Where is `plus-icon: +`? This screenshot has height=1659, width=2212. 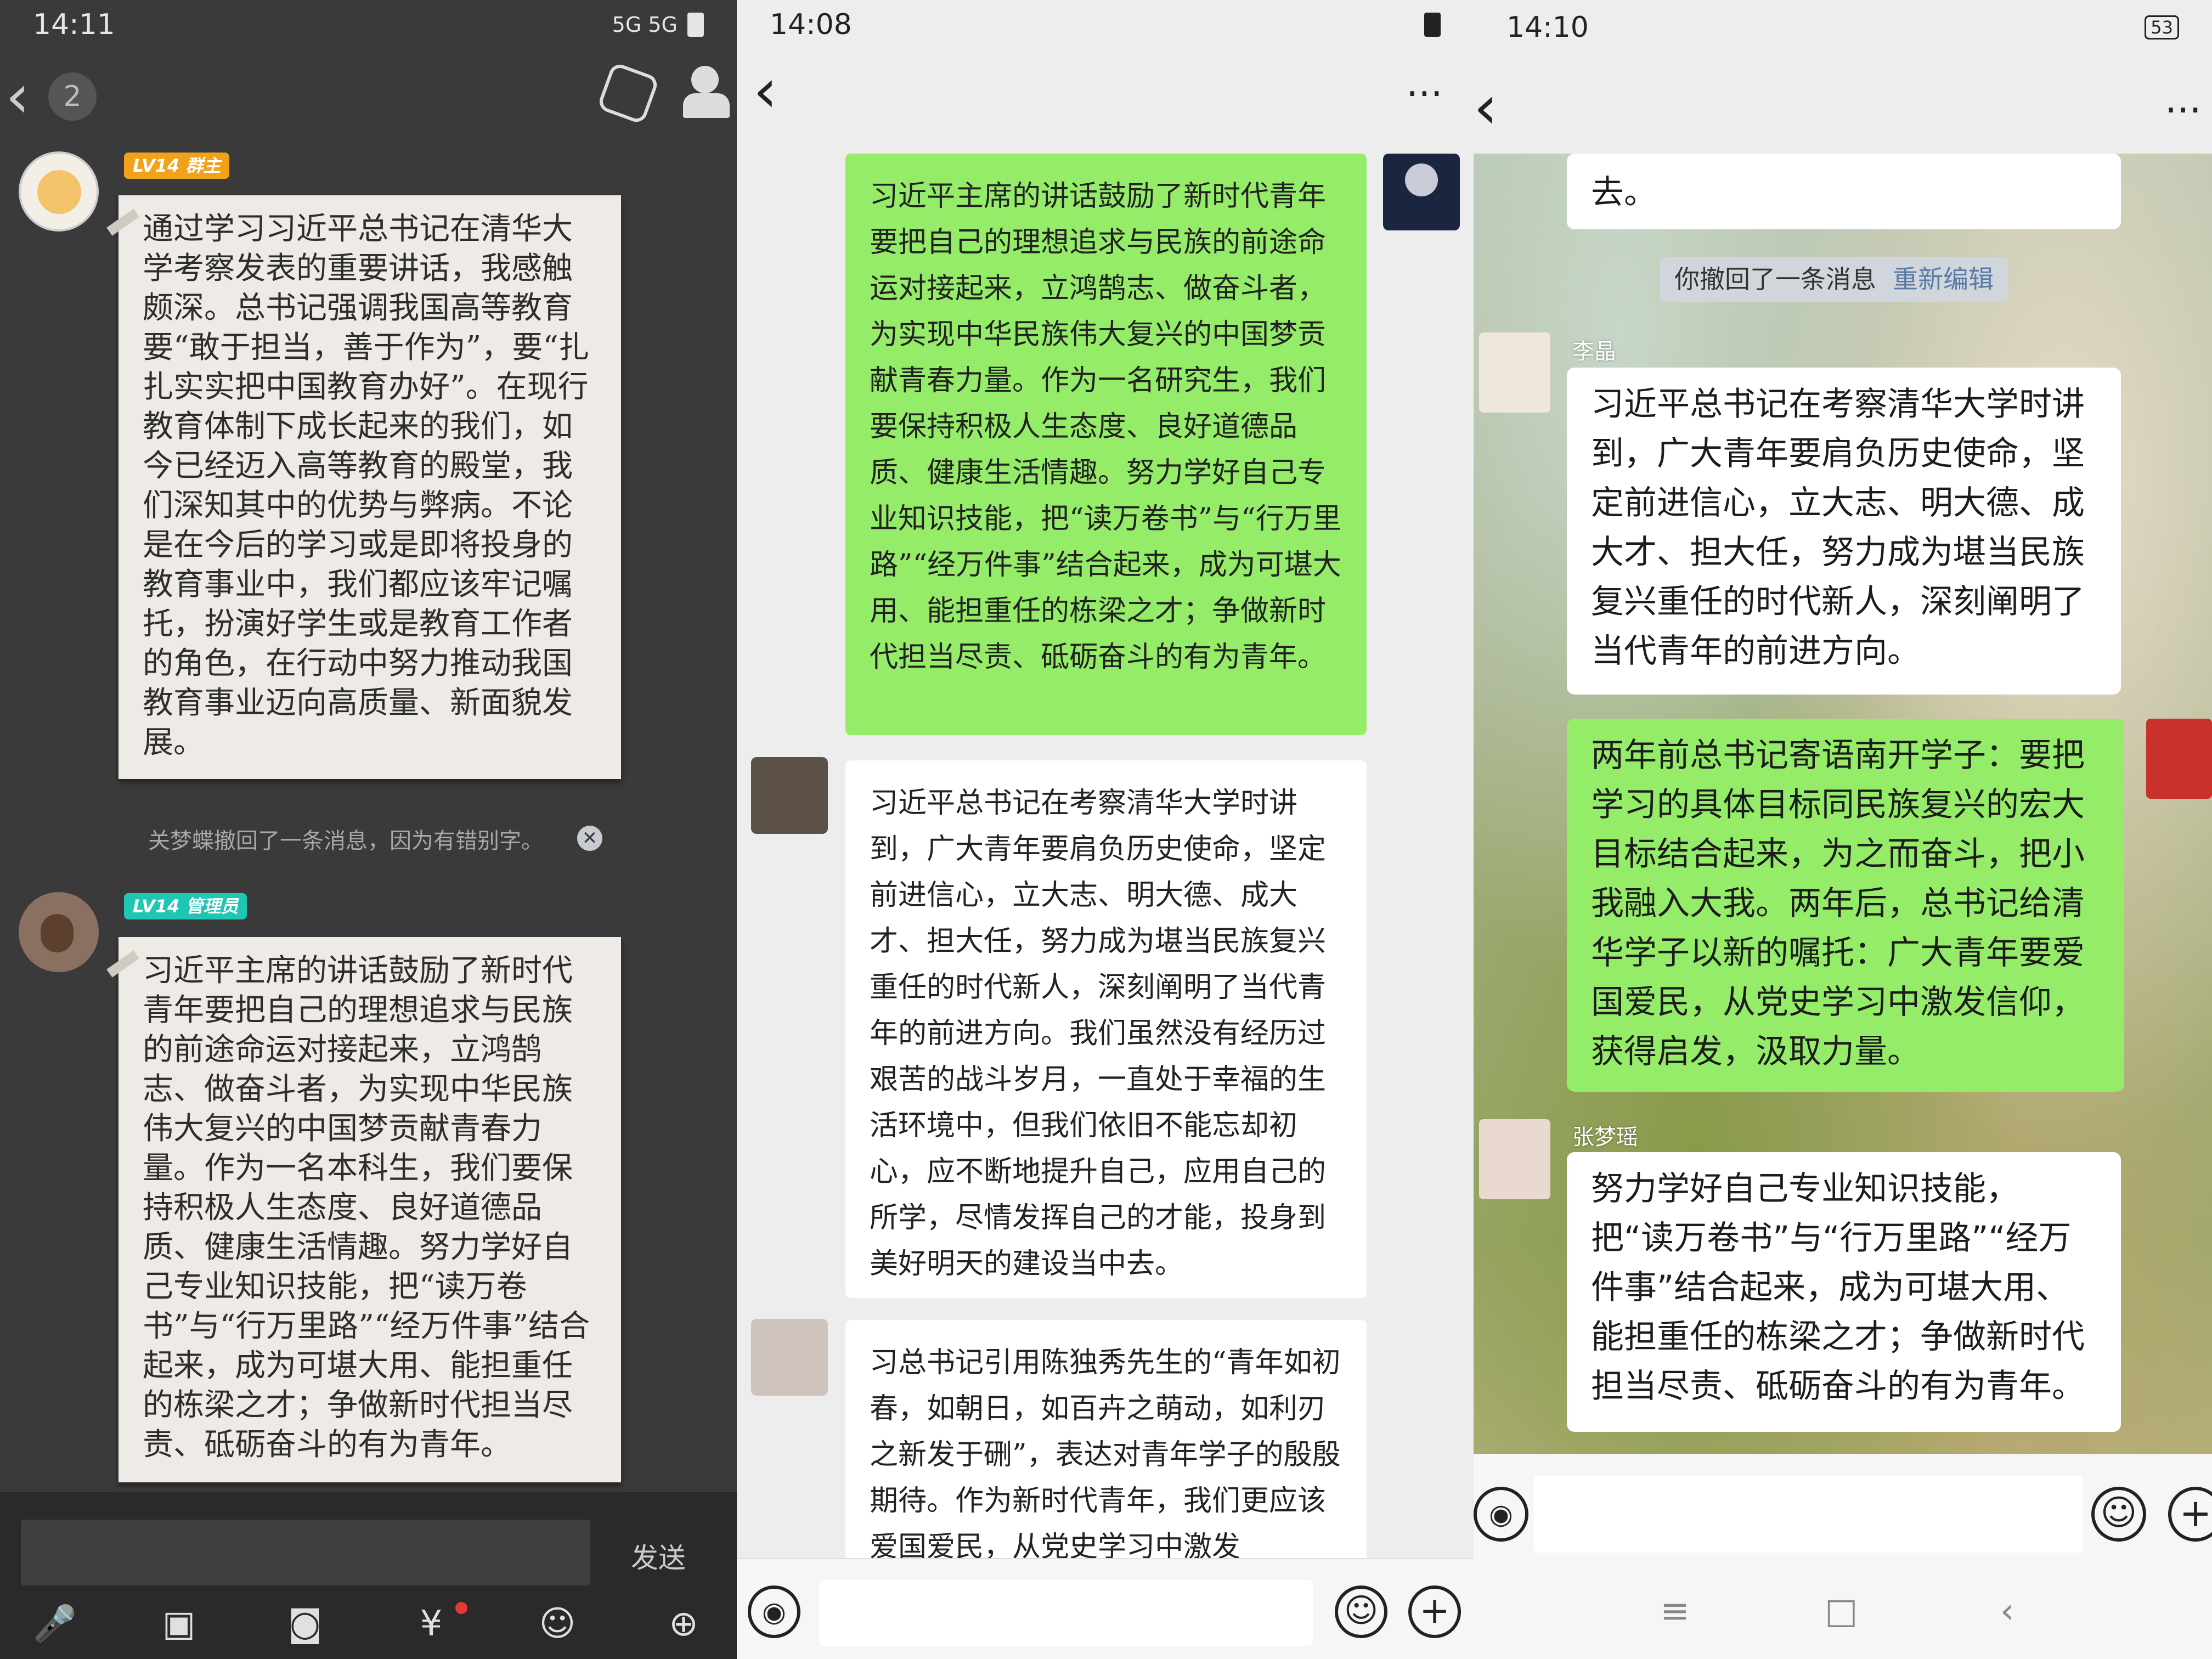 plus-icon: + is located at coordinates (1434, 1611).